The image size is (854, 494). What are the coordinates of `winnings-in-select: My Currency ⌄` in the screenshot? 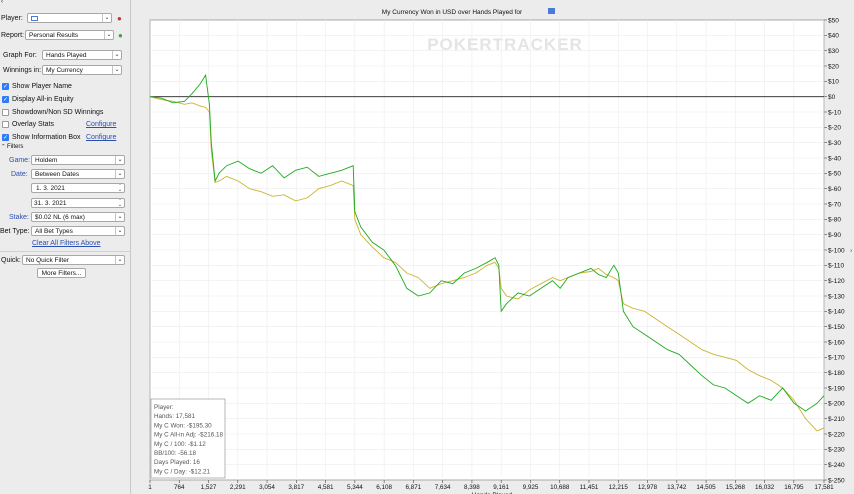 It's located at (82, 70).